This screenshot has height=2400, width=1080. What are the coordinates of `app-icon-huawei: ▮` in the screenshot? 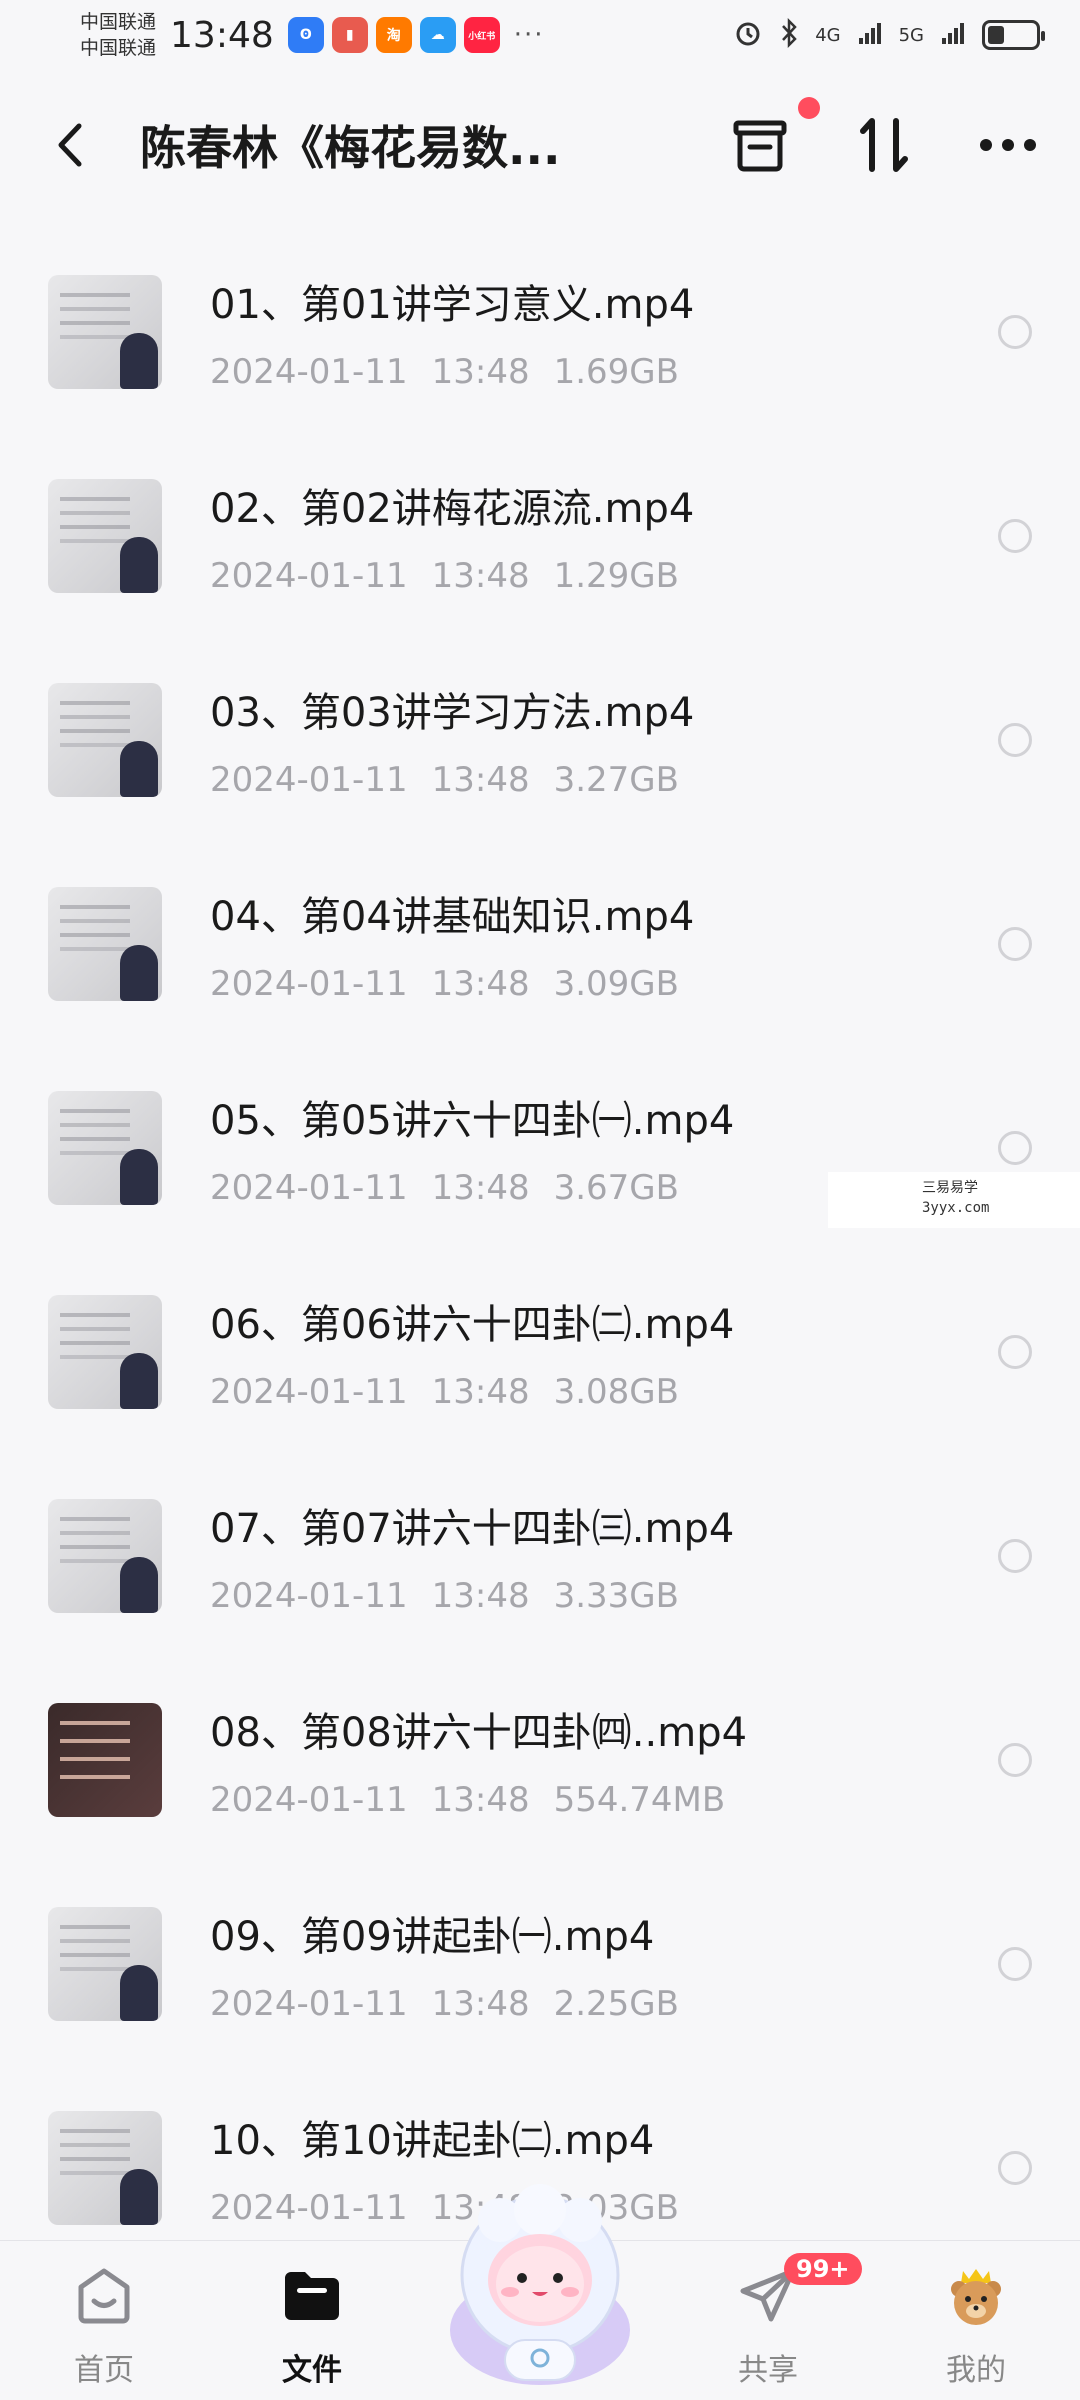 It's located at (349, 35).